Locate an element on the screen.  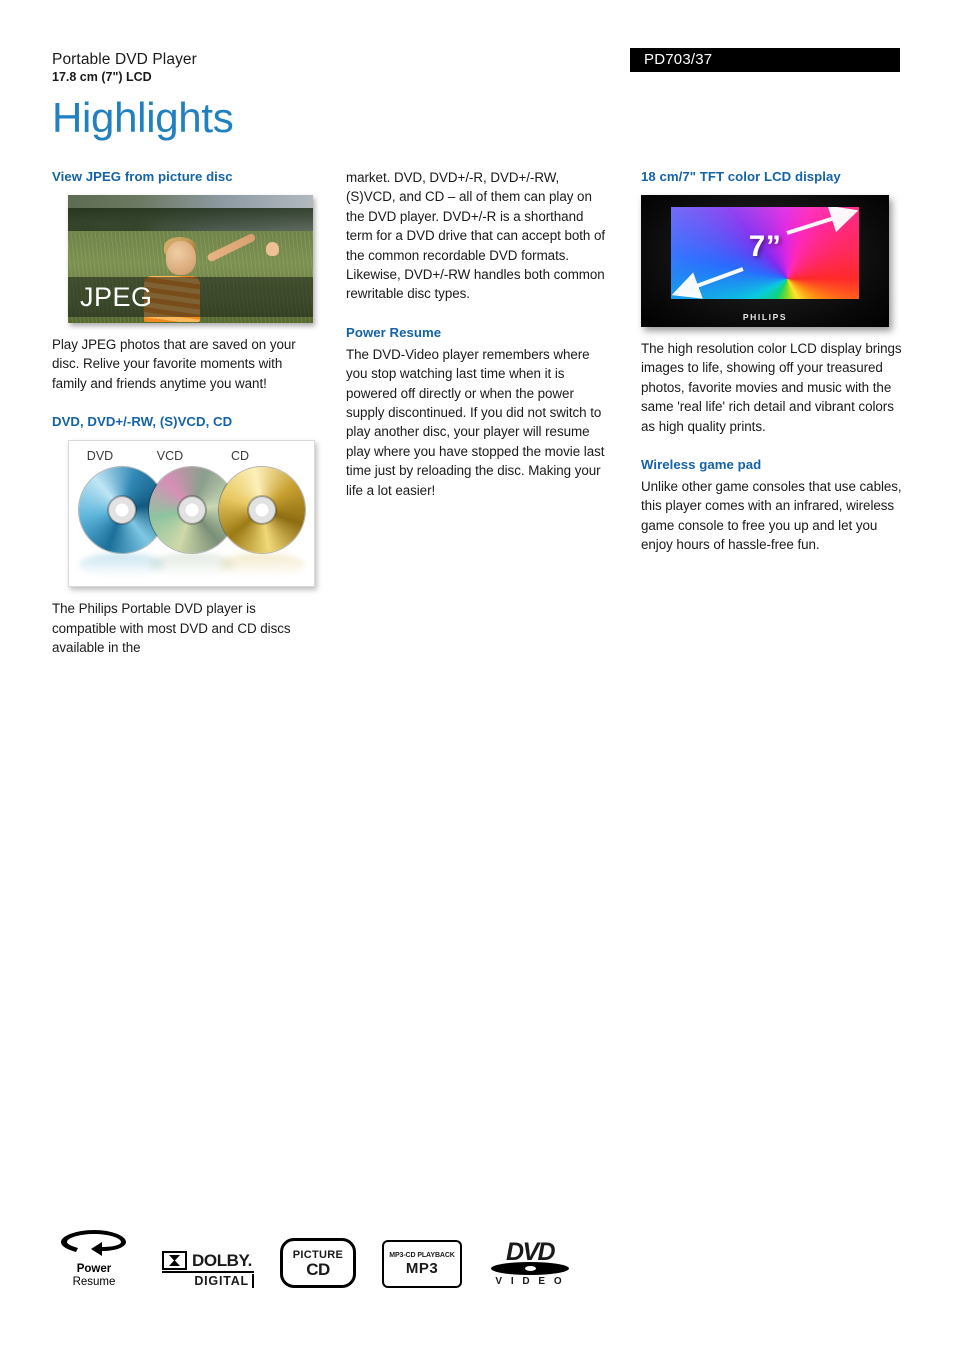
section-heading-disc-formats: DVD, DVD+/-RW, (S)VCD, CD is located at coordinates (142, 422).